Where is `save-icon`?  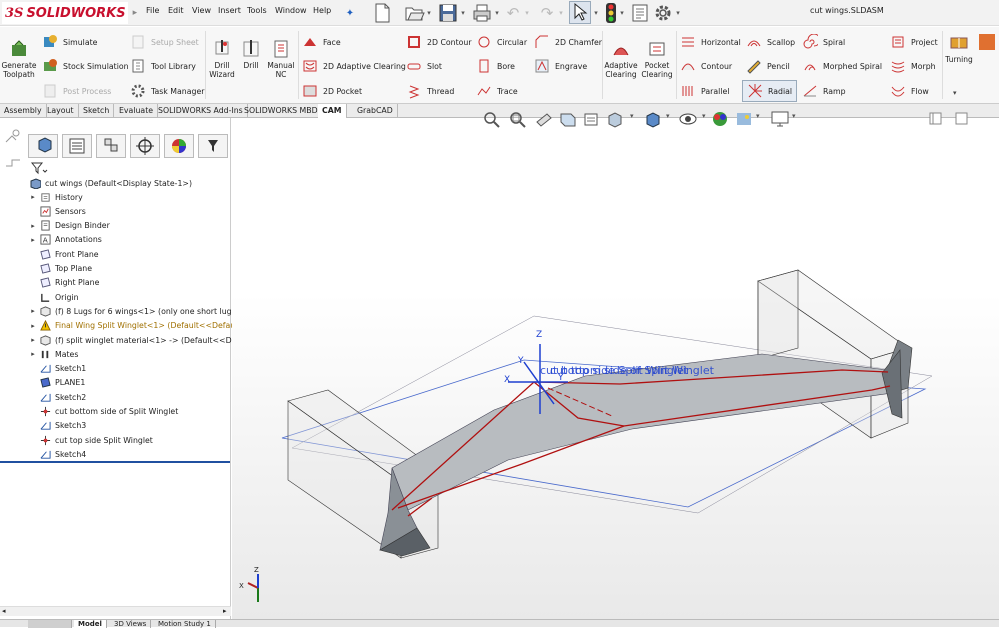 save-icon is located at coordinates (448, 13).